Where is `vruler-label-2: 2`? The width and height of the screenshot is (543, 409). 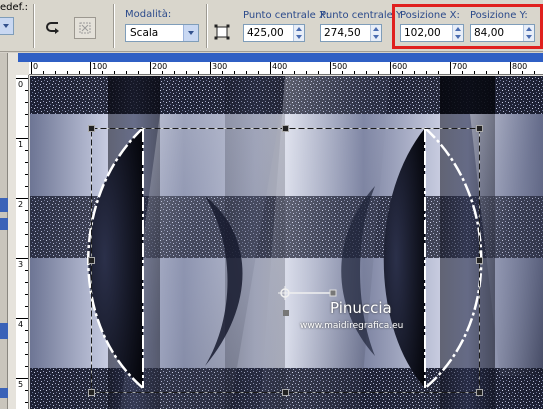
vruler-label-2: 2 is located at coordinates (21, 204).